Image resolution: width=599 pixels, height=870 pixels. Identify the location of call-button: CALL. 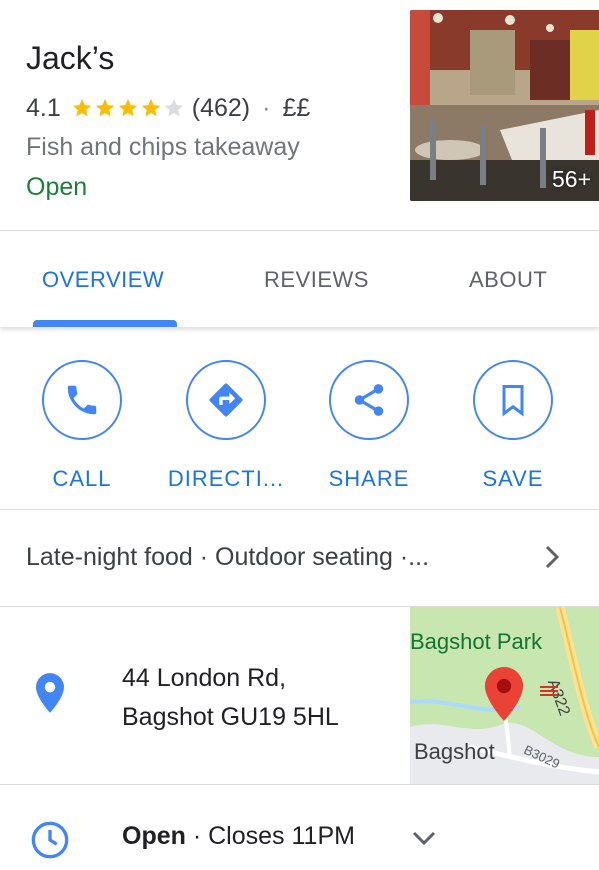
(82, 426).